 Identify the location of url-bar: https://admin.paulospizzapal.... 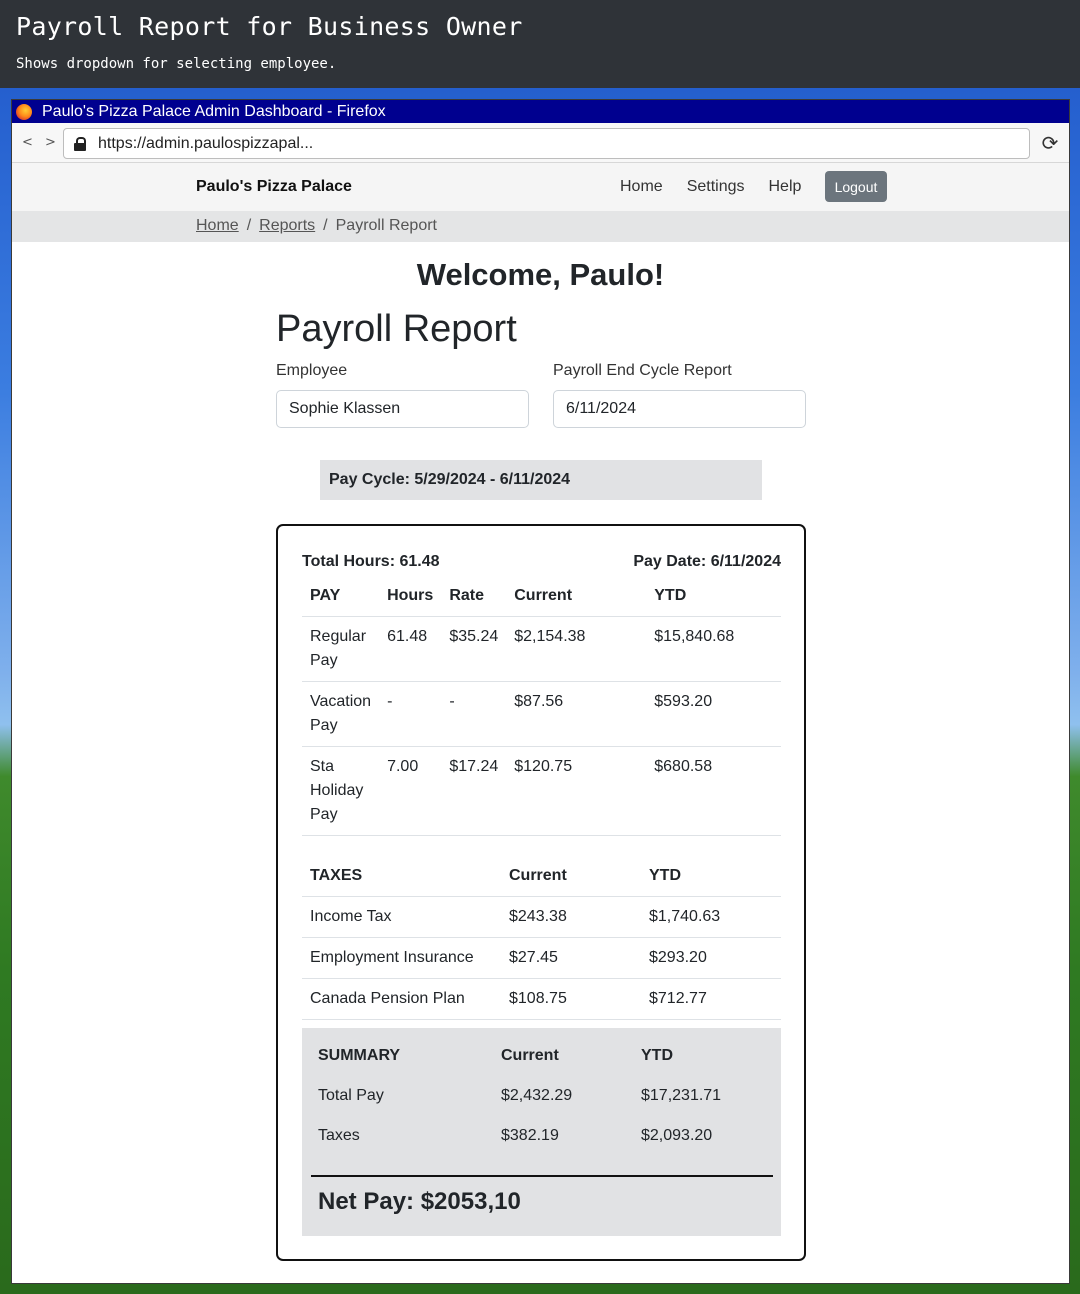
(546, 143).